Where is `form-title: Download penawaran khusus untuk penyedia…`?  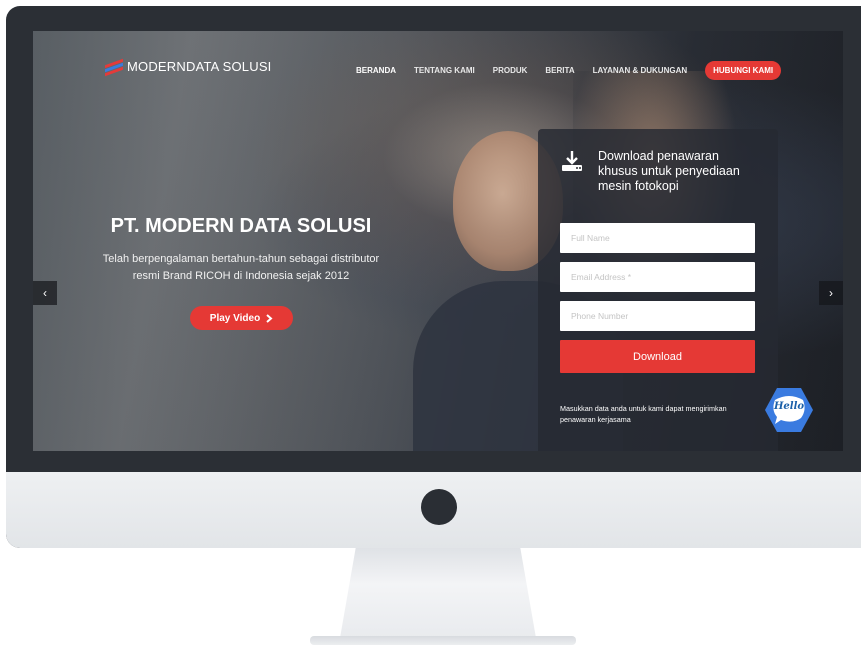 form-title: Download penawaran khusus untuk penyedia… is located at coordinates (678, 171).